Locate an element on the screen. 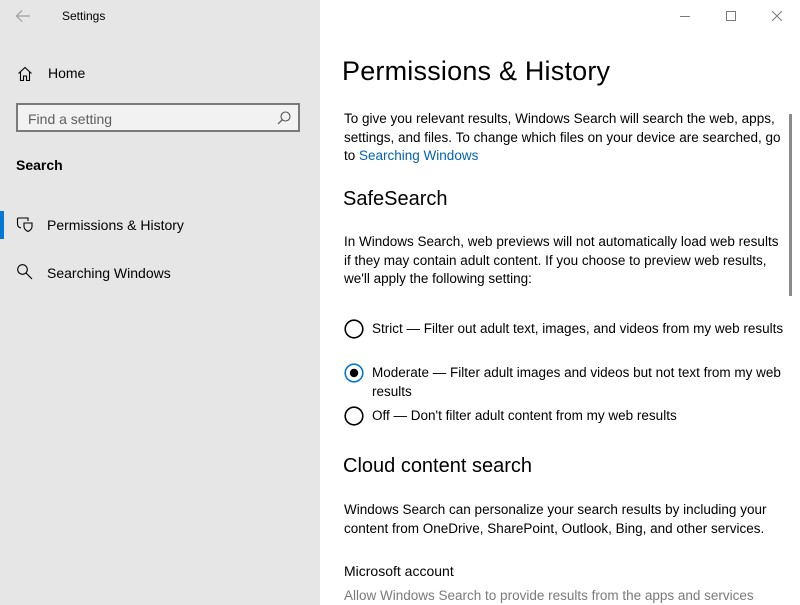  selected-indicator is located at coordinates (2, 225).